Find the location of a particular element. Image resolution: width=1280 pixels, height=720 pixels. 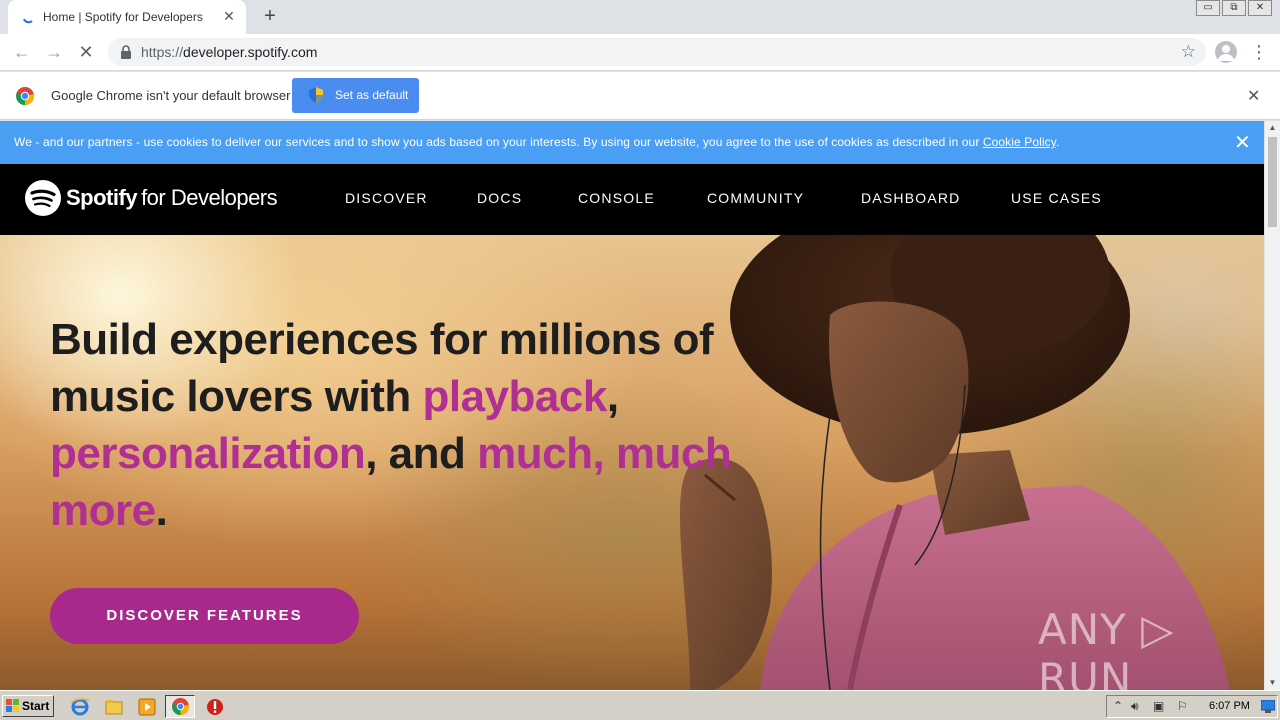

start-label: Start is located at coordinates (36, 706).